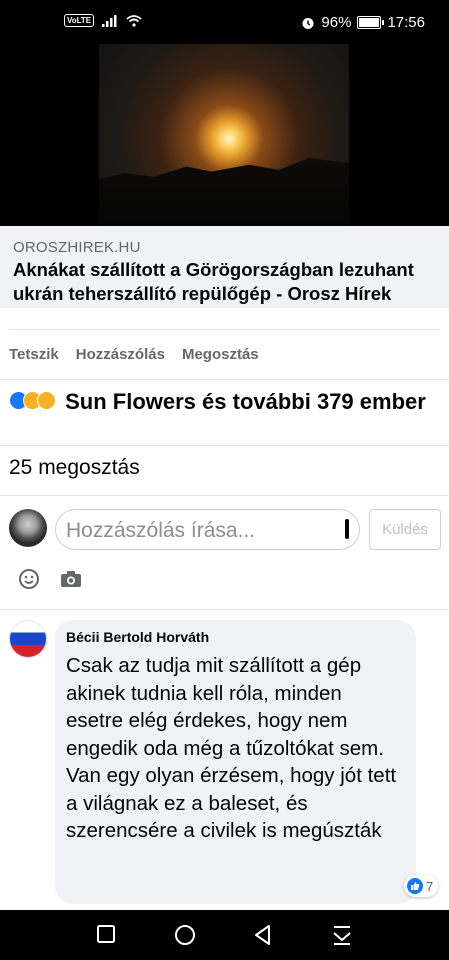 The image size is (449, 960). I want to click on status-right: 96% 17:56, so click(363, 22).